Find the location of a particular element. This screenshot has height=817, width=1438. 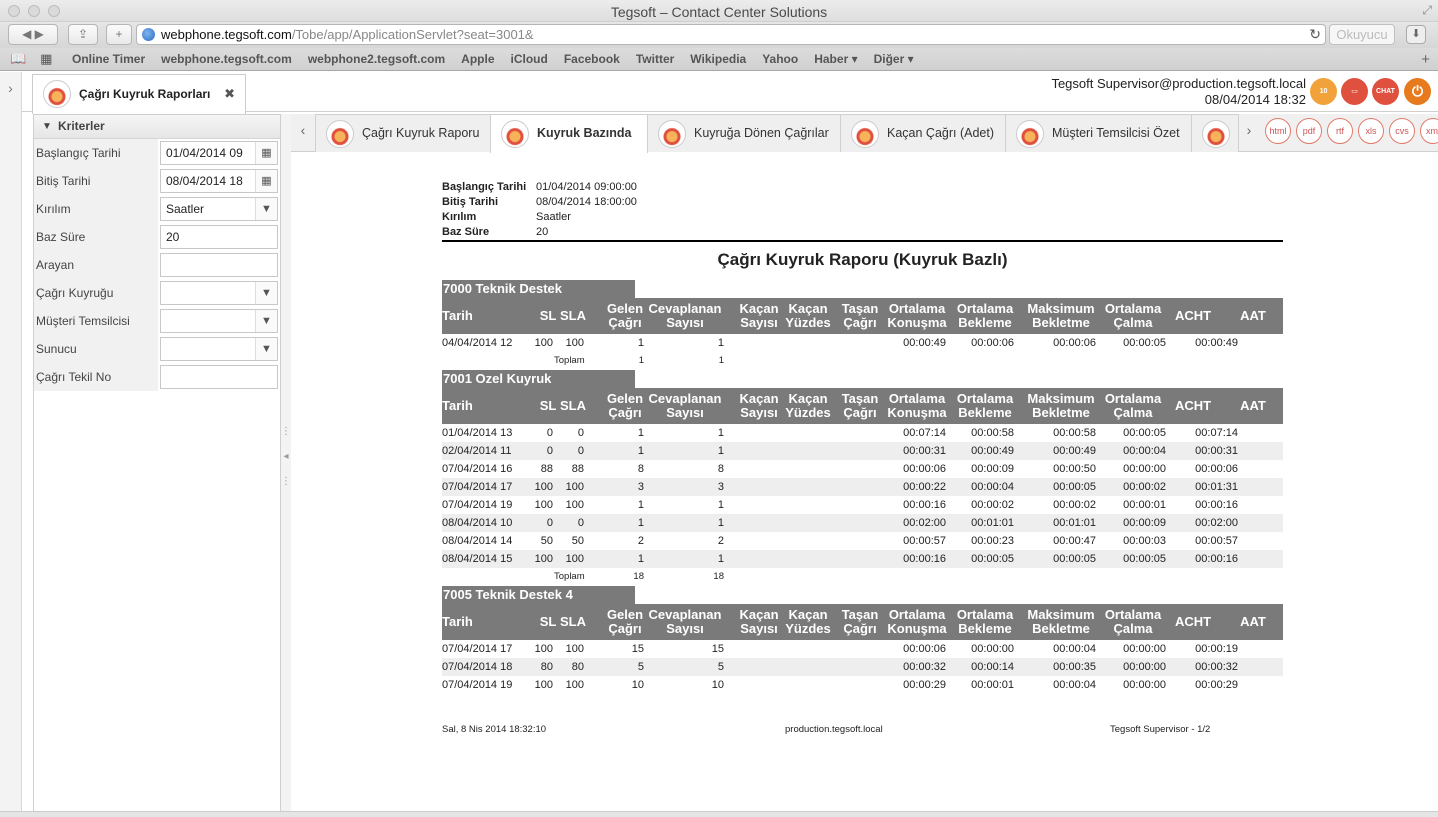

export-xls-icon: xls is located at coordinates (1371, 131).